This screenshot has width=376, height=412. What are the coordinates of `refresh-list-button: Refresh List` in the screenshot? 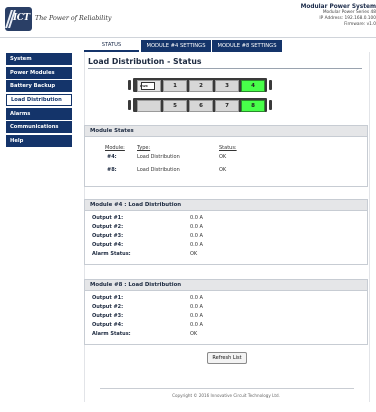 It's located at (227, 358).